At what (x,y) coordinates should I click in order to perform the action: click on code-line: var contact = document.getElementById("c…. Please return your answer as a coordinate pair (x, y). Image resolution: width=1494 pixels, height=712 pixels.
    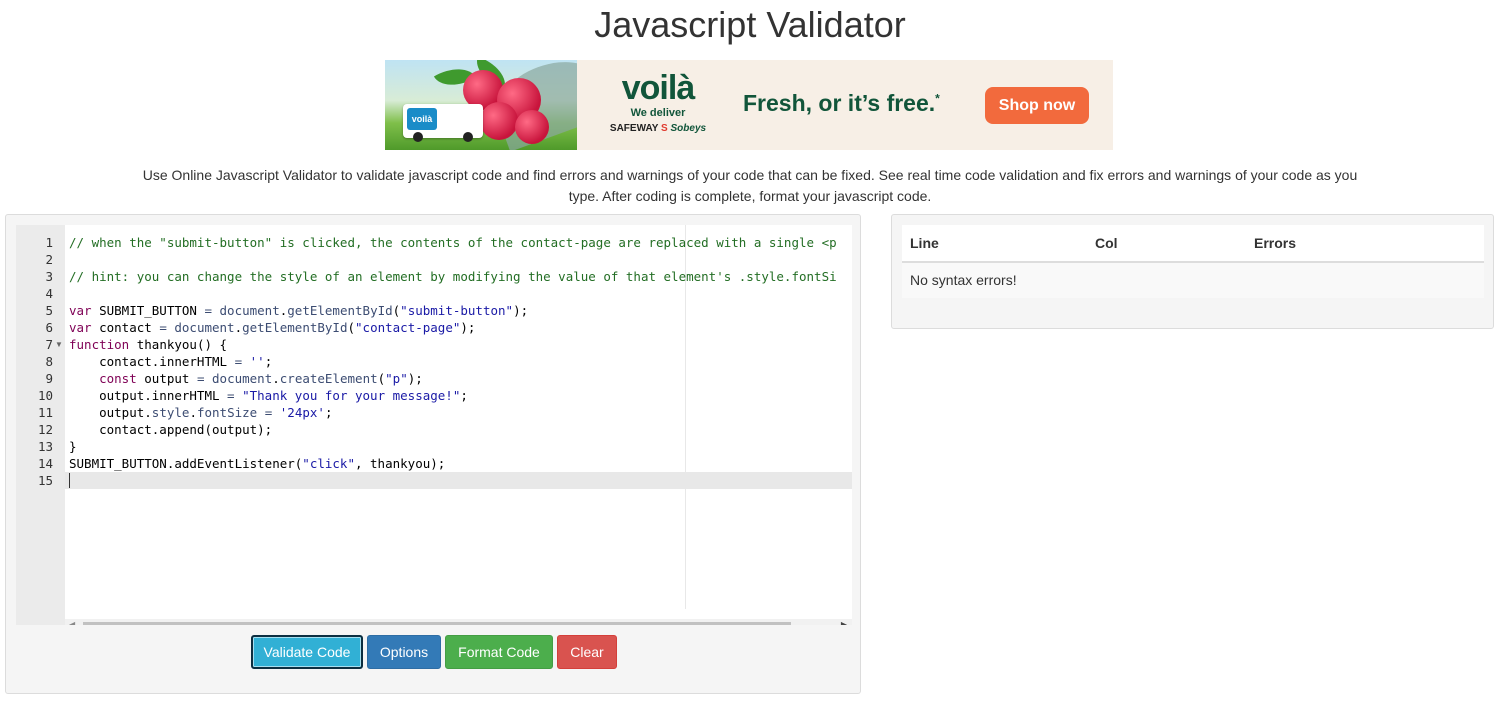
    Looking at the image, I should click on (272, 327).